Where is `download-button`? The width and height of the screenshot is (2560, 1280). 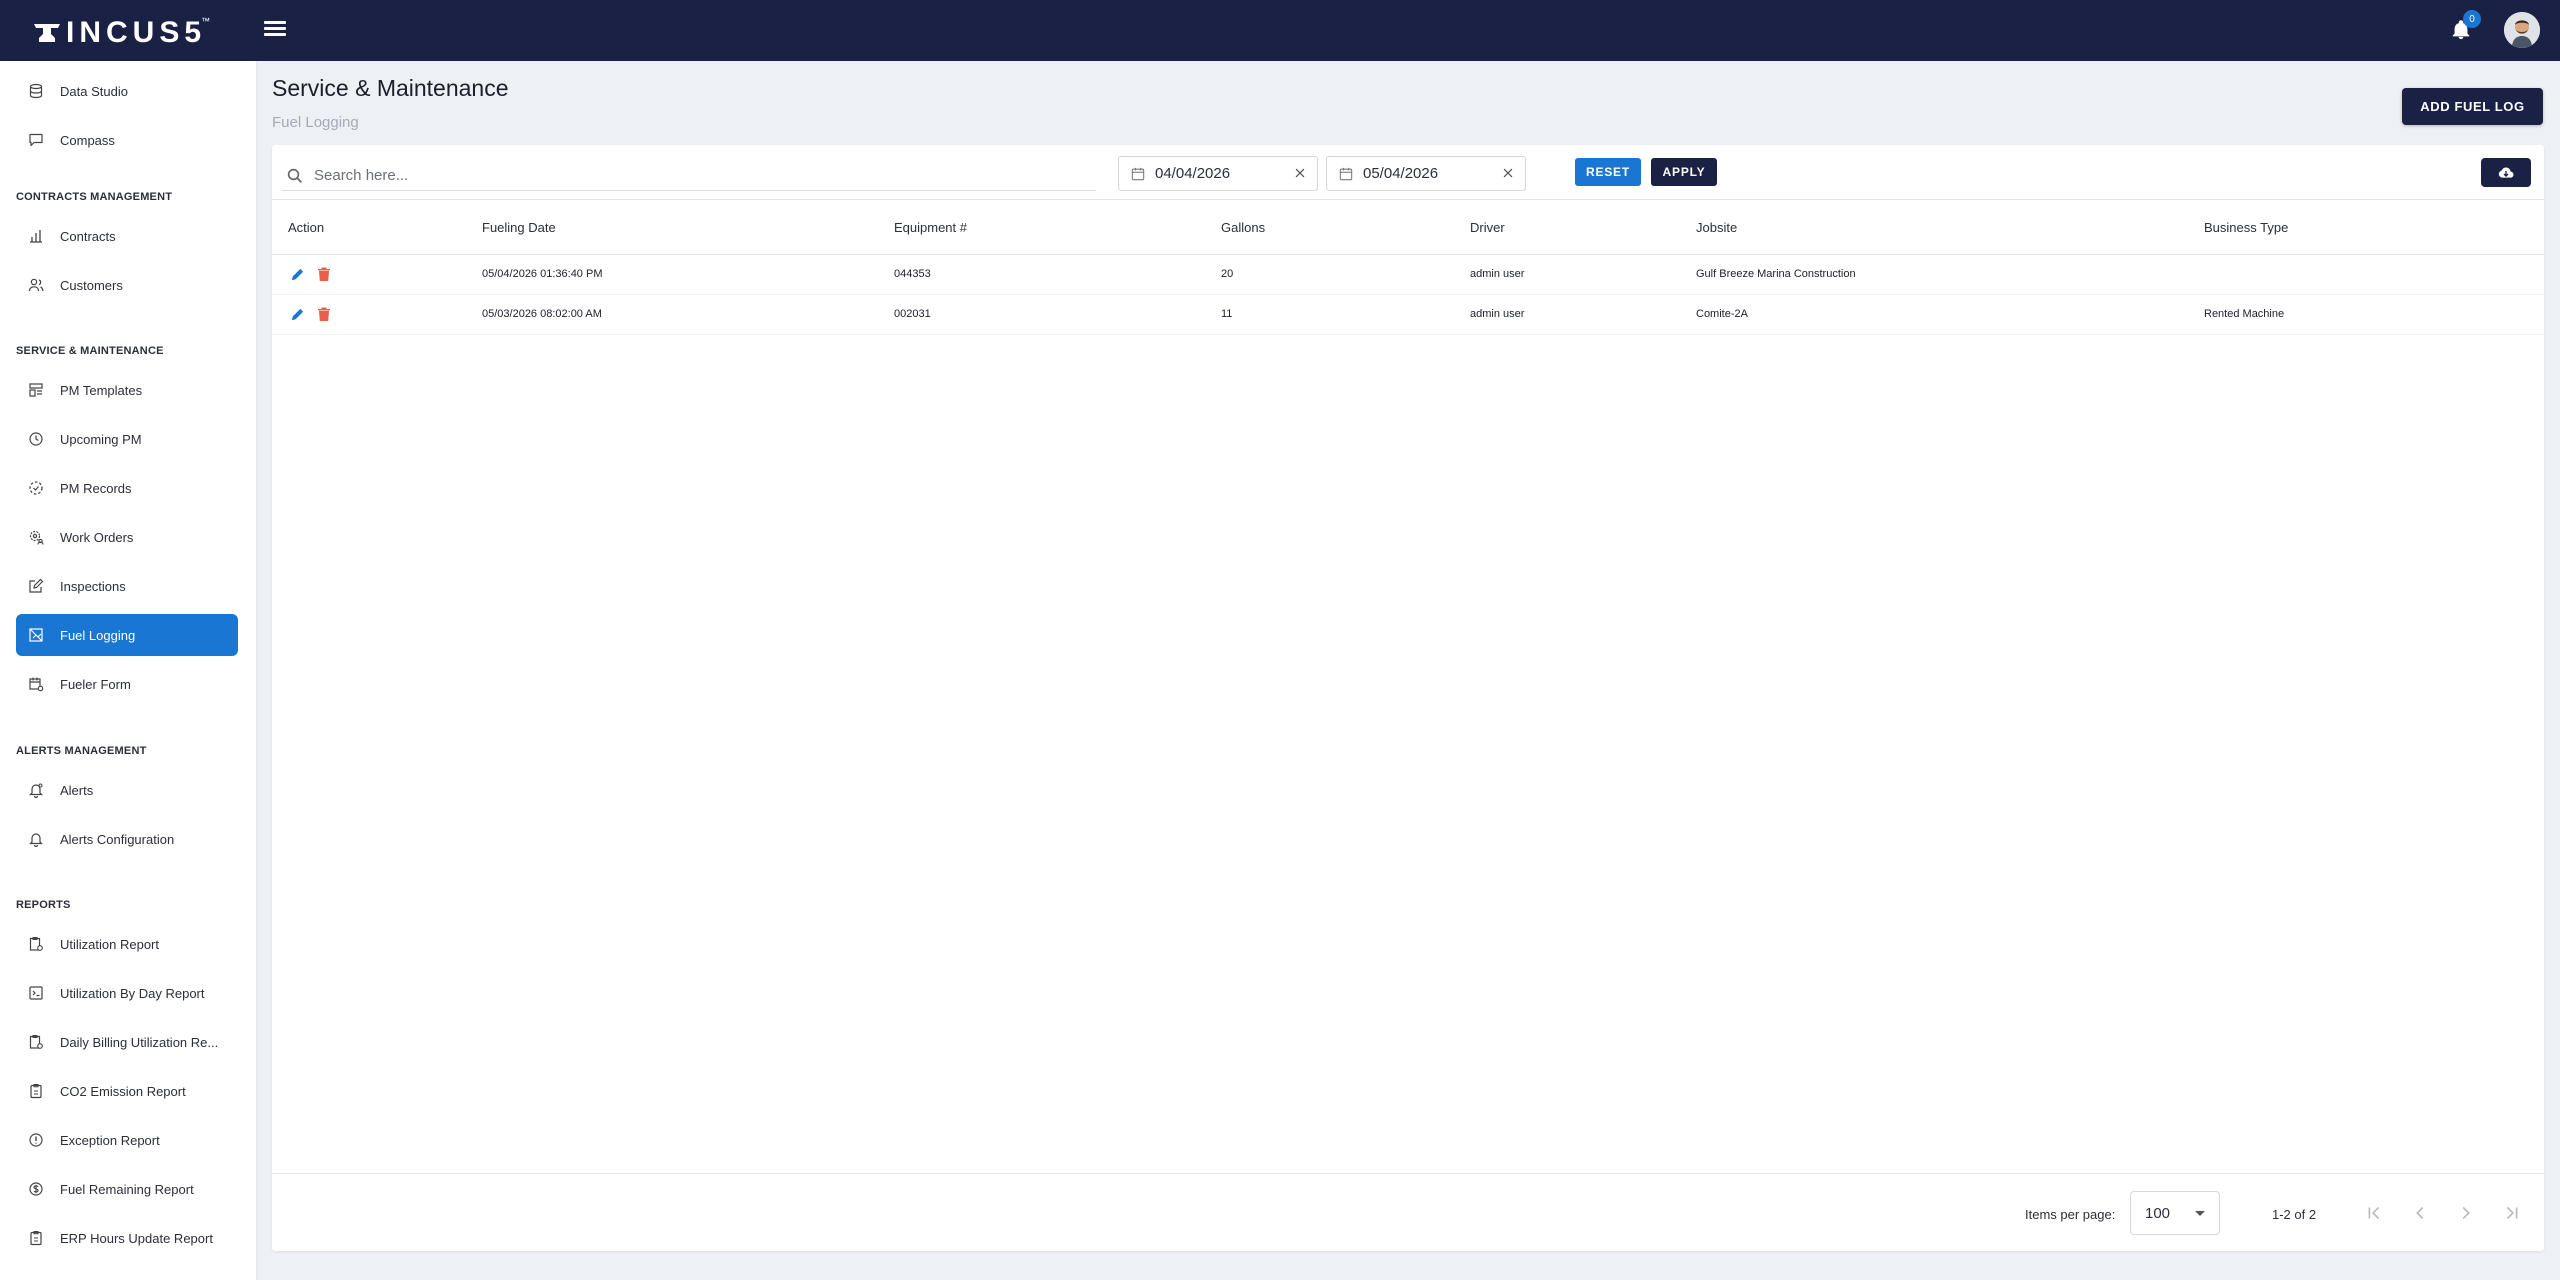
download-button is located at coordinates (2506, 172).